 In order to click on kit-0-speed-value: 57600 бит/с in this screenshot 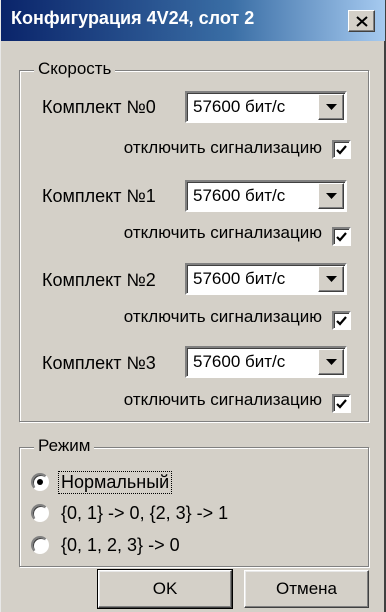, I will do `click(239, 106)`.